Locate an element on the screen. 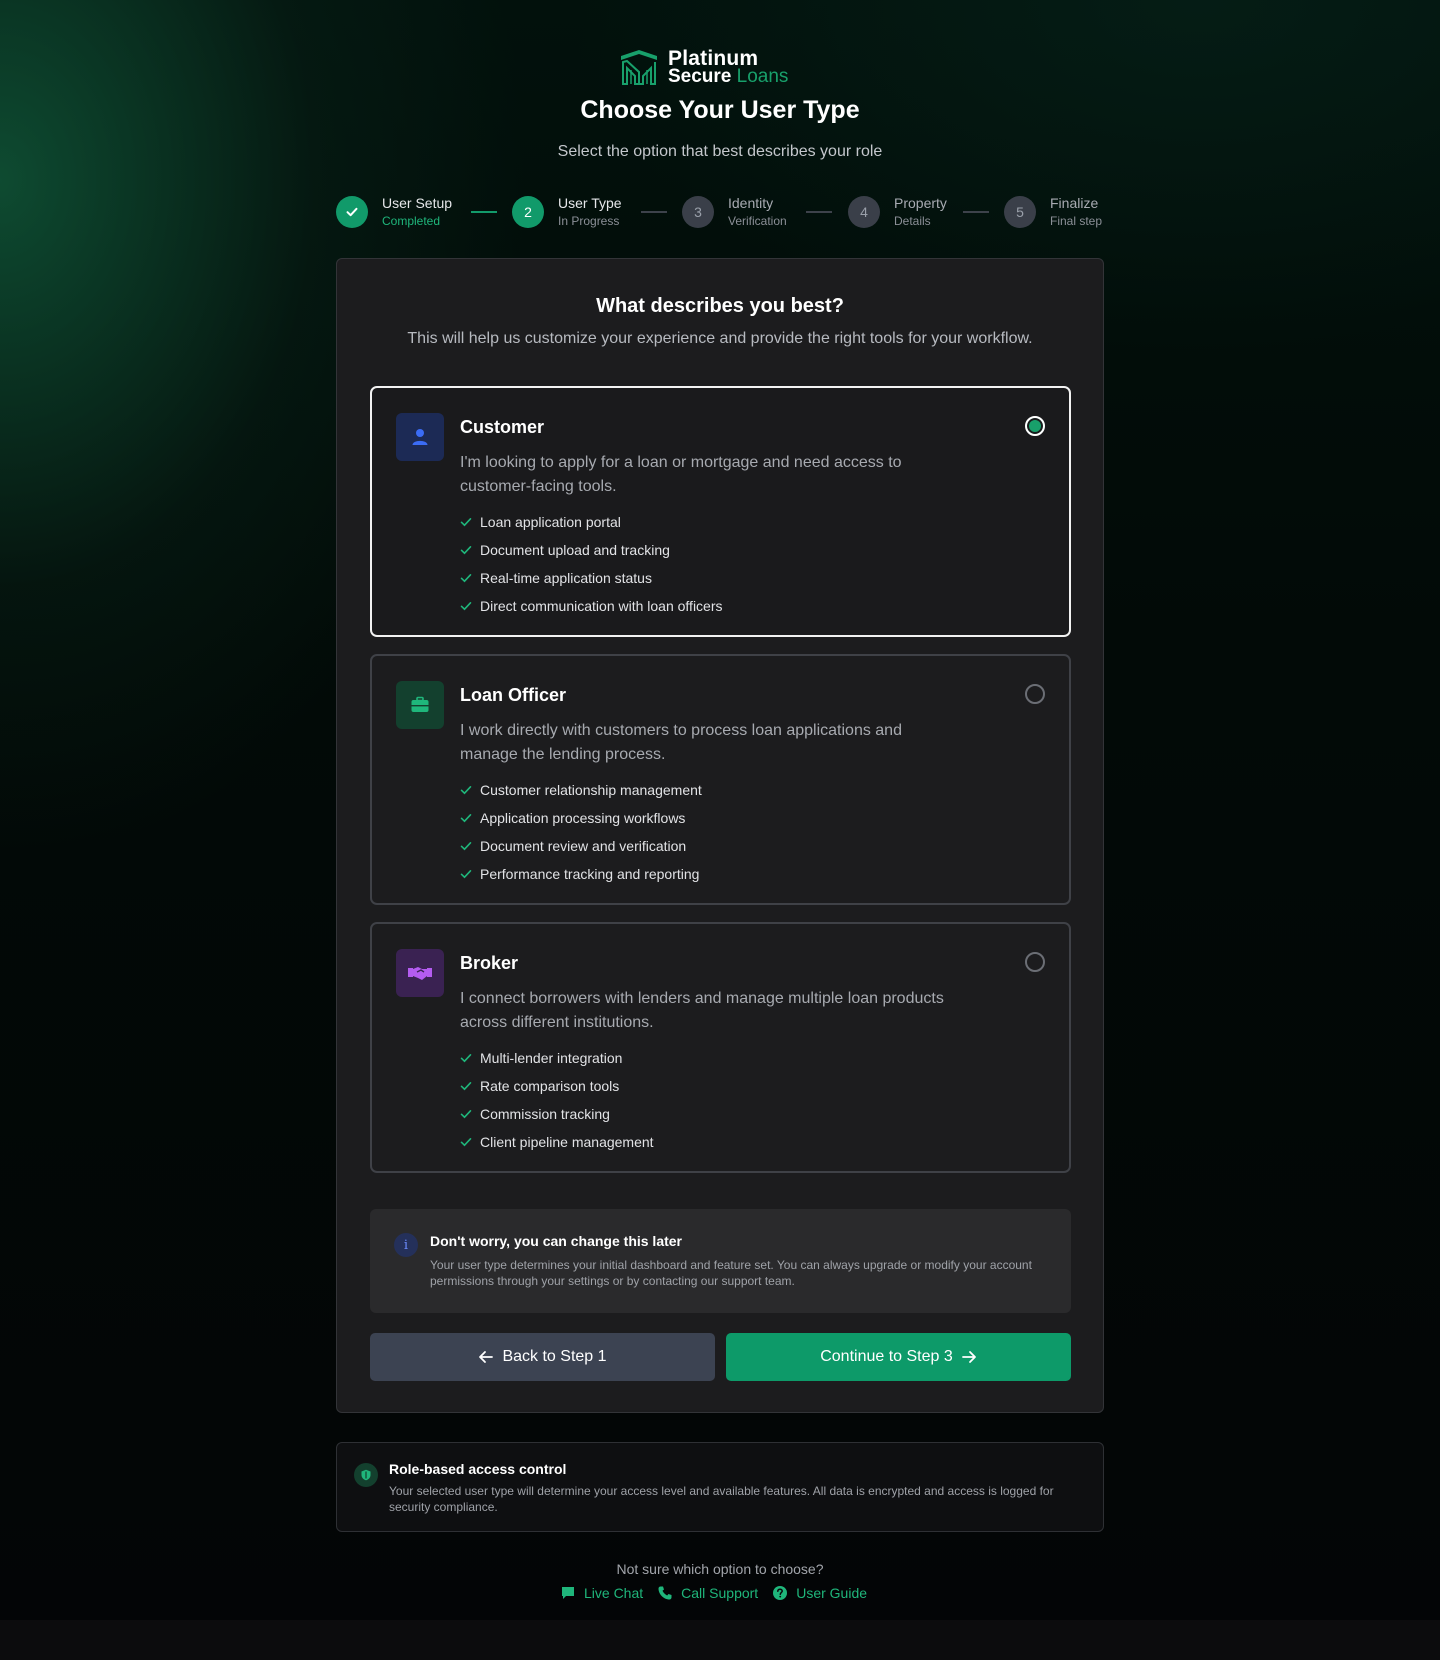  call-support-link: Call Support is located at coordinates (707, 1593).